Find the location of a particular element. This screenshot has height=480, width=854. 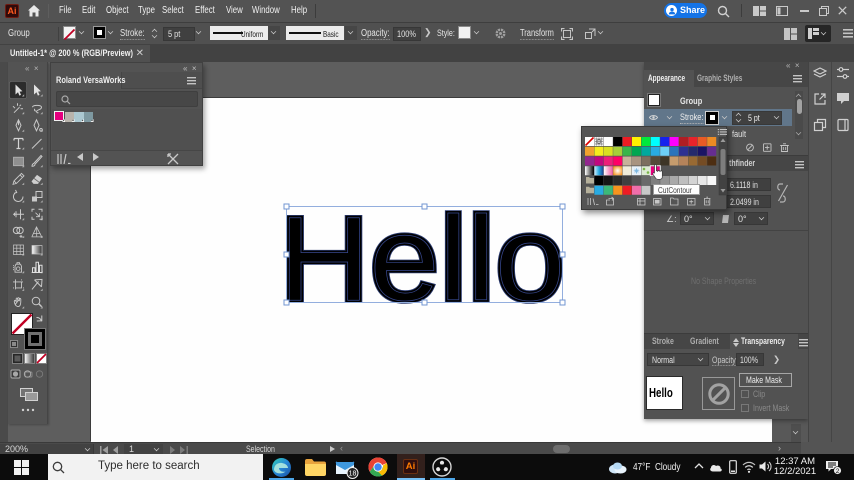

svg-text: 2 is located at coordinates (838, 471).